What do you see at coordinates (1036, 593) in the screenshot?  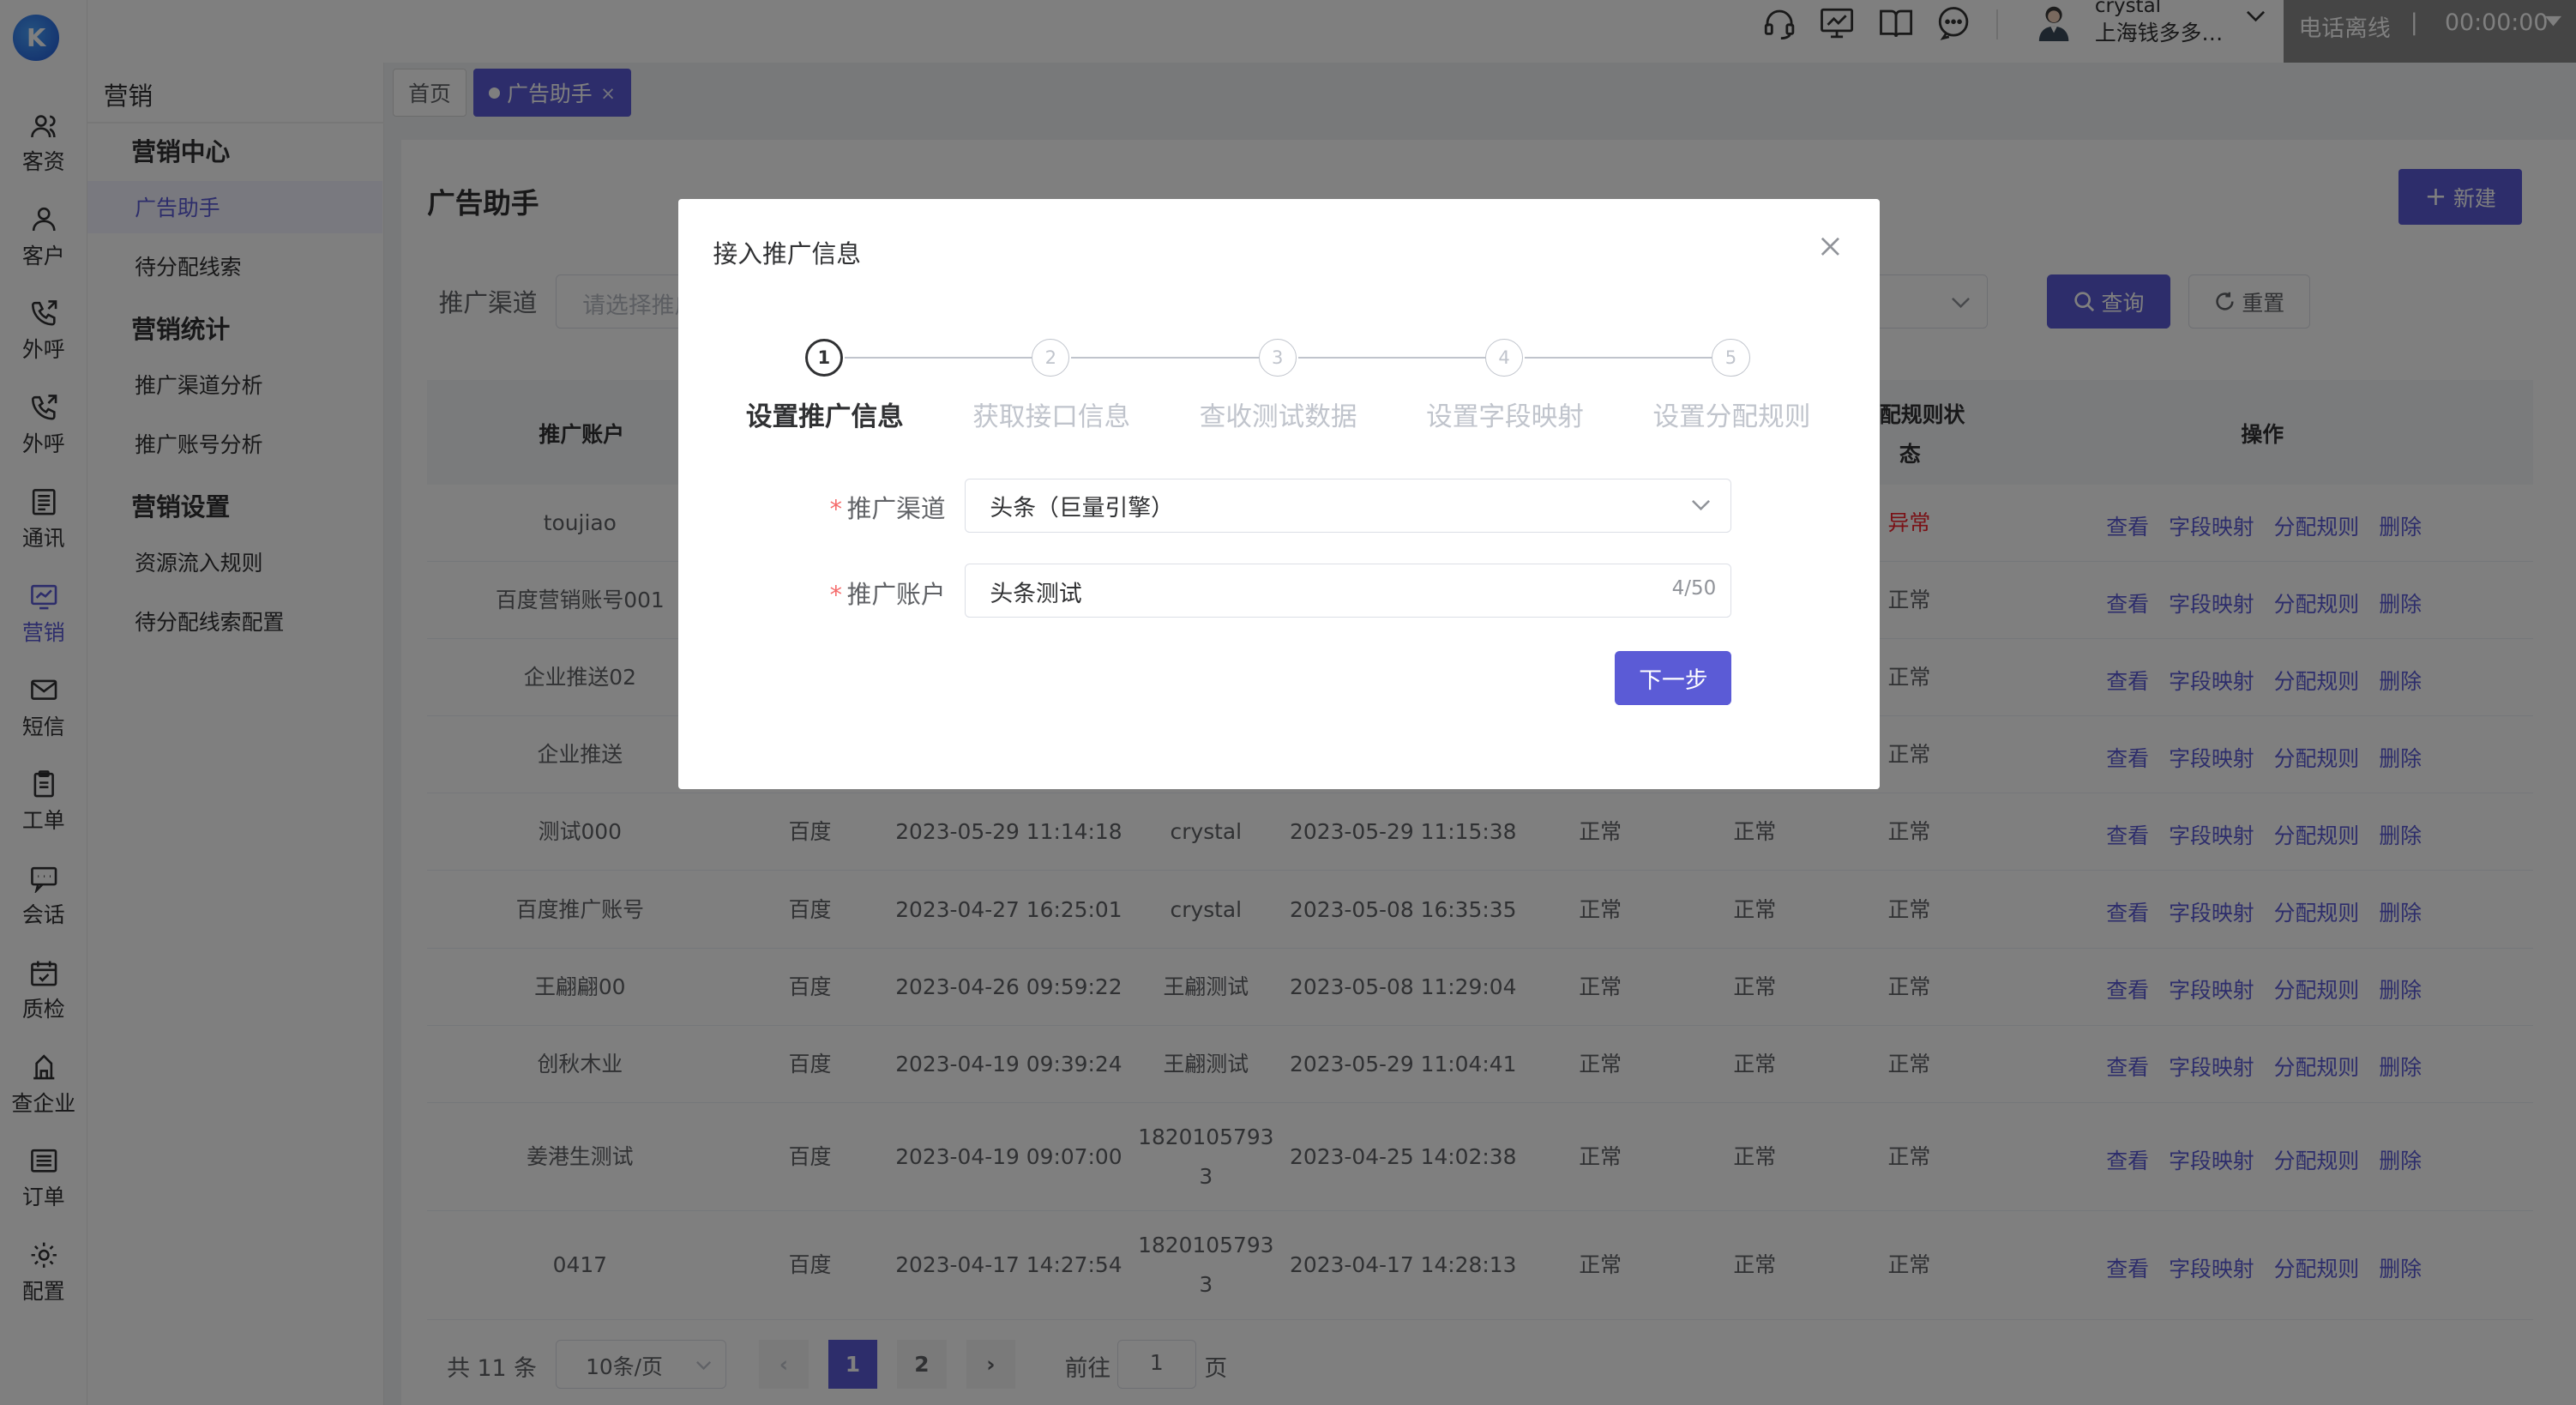 I see `account-value: 头条测试` at bounding box center [1036, 593].